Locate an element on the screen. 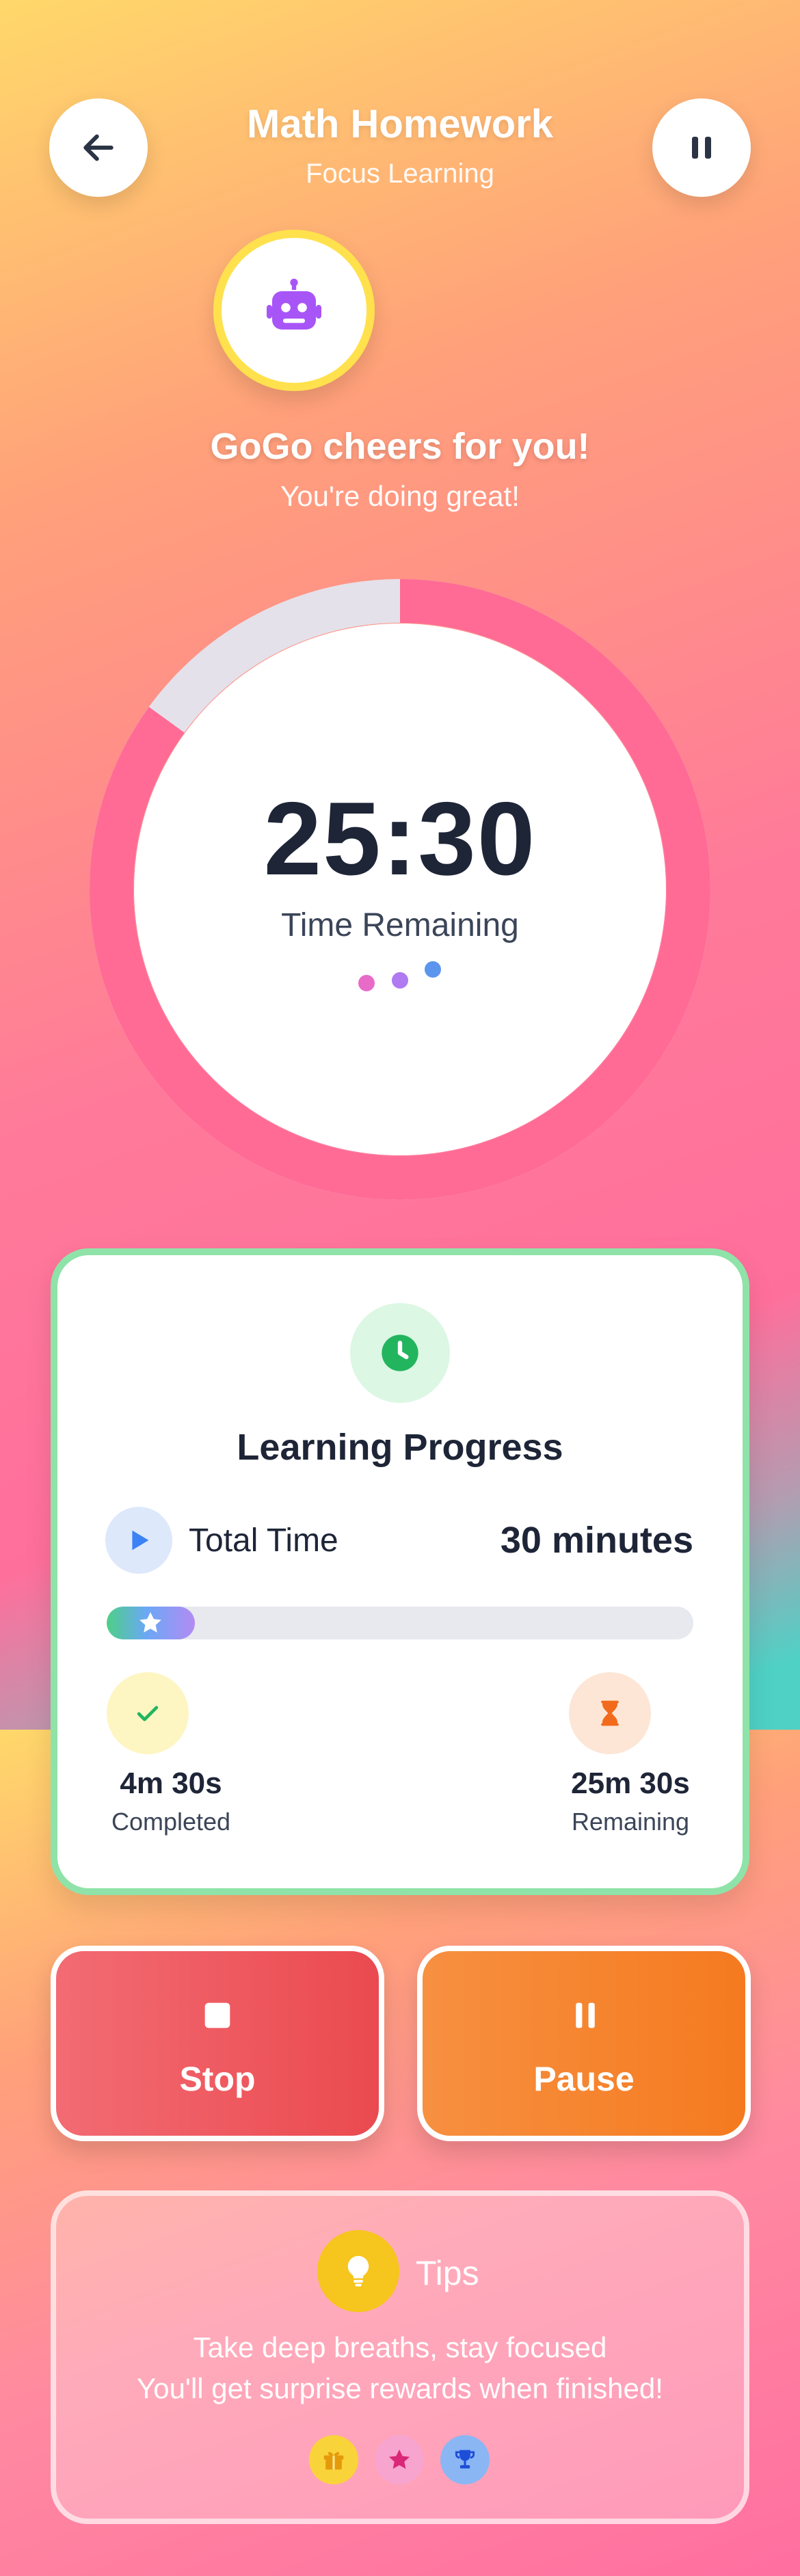 The width and height of the screenshot is (800, 2576). clock-icon is located at coordinates (400, 1352).